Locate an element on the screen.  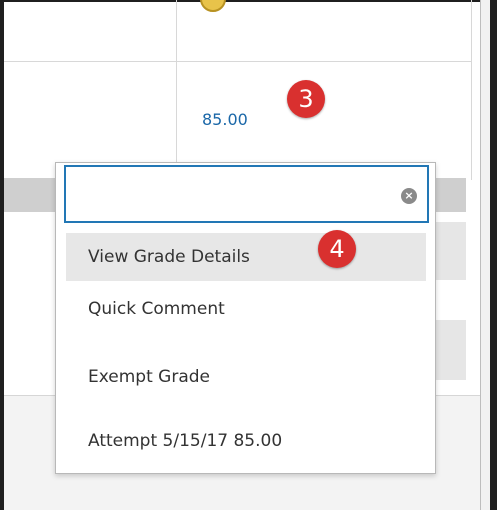
menu-item-quick-comment: Quick Comment is located at coordinates (246, 309).